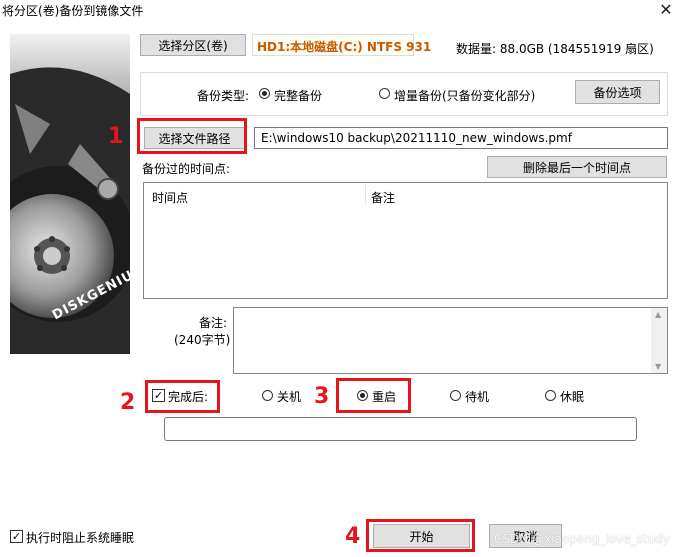 The image size is (679, 557). Describe the element at coordinates (666, 10) in the screenshot. I see `close-icon: ✕` at that location.